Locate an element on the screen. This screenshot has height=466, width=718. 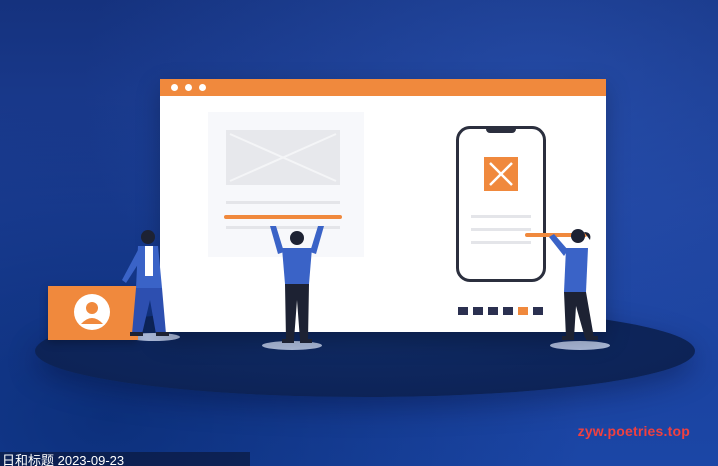
caption-strip: 日和标题 2023-09-23 is located at coordinates (125, 459).